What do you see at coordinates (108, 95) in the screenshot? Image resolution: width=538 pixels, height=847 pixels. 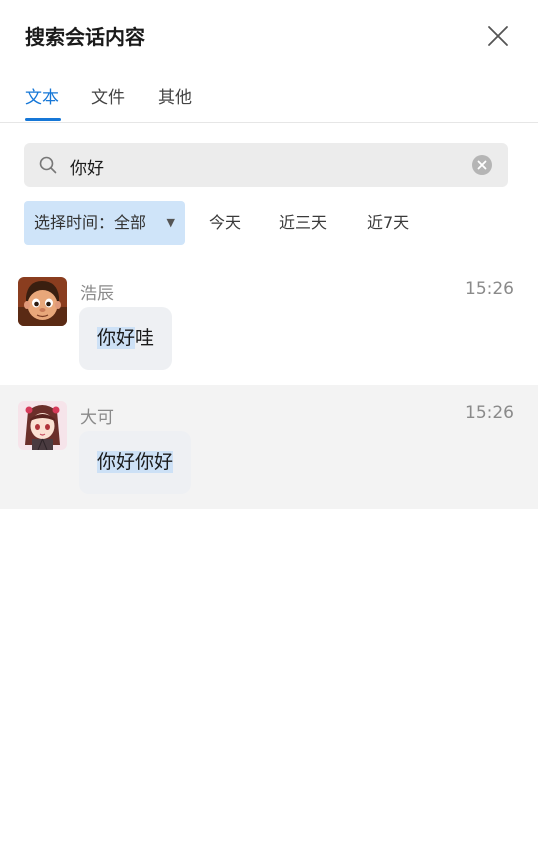 I see `tab-files: 文件` at bounding box center [108, 95].